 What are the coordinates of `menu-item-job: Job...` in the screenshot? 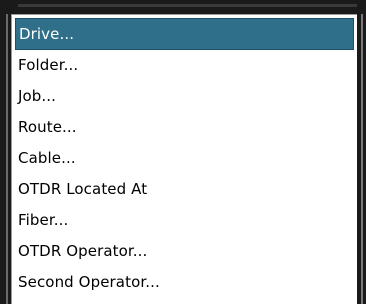 It's located at (184, 96).